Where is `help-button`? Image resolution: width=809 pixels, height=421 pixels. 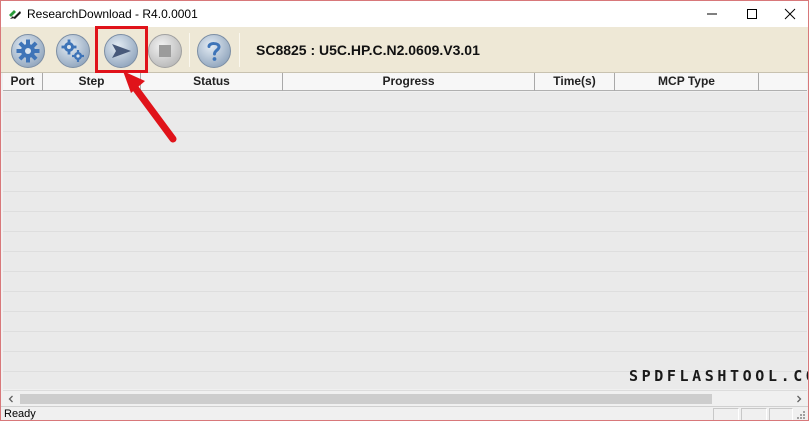
help-button is located at coordinates (214, 51).